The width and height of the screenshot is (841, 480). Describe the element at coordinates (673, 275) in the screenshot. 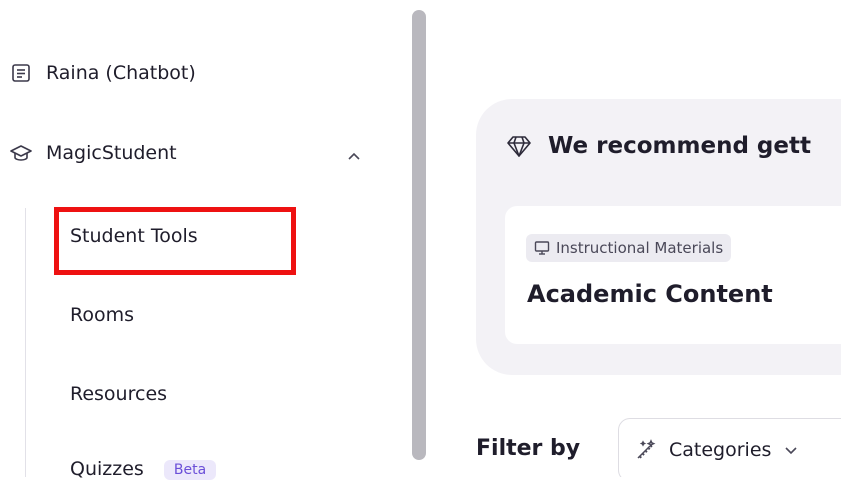

I see `recommended-item-card: Instructional Materials Academic Content` at that location.